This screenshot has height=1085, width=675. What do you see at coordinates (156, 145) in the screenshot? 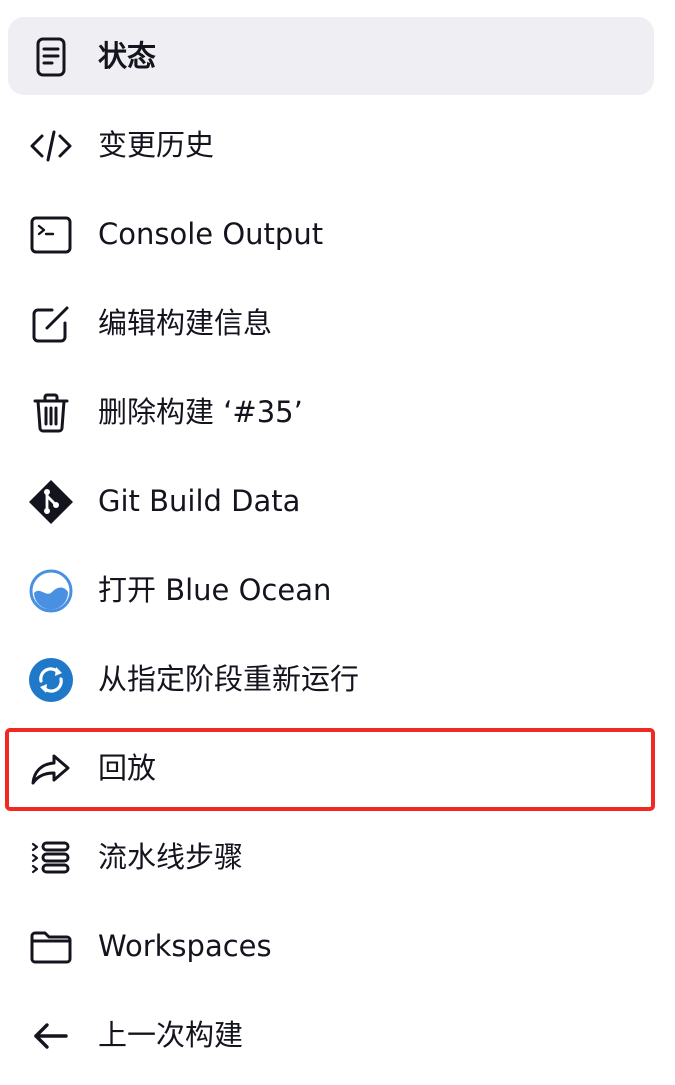
I see `menu-item-label: 变更历史` at bounding box center [156, 145].